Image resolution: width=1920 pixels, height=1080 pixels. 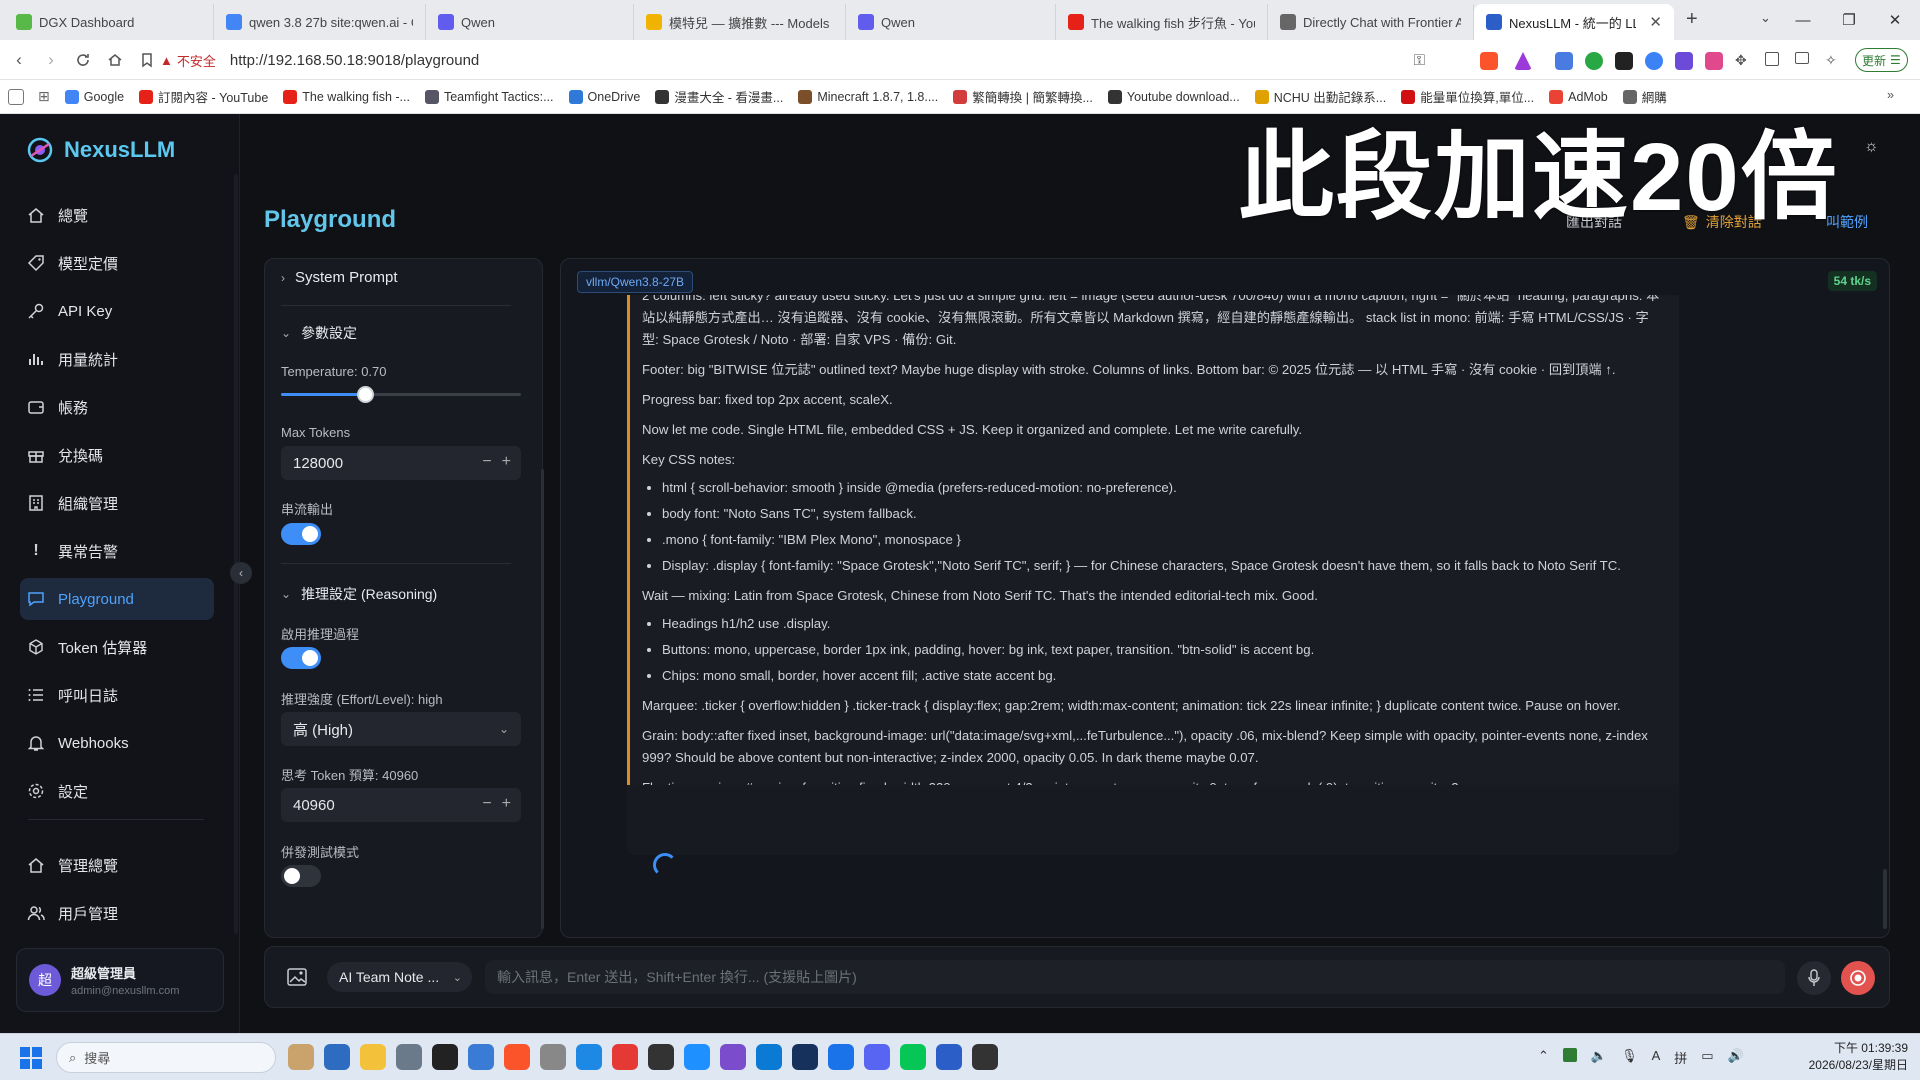 What do you see at coordinates (1895, 20) in the screenshot?
I see `close-window-button: ✕` at bounding box center [1895, 20].